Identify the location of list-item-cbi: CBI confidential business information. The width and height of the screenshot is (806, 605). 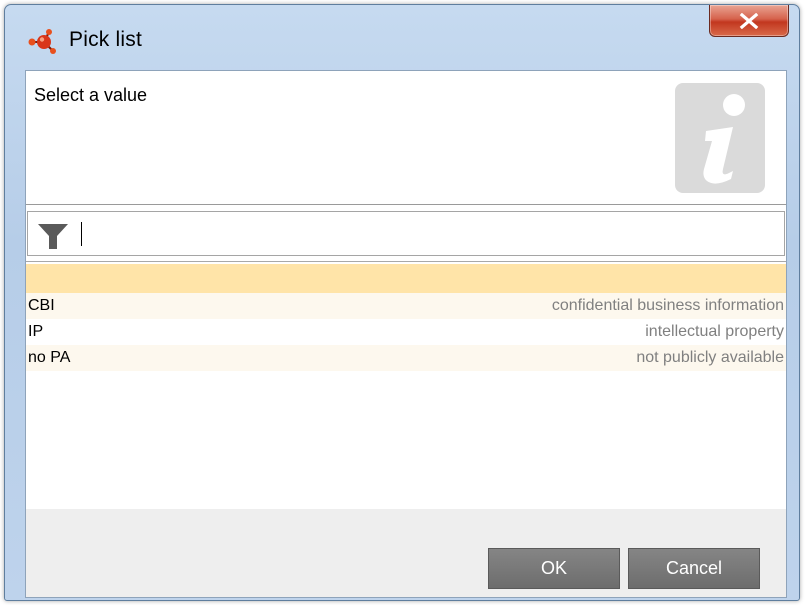
(406, 306).